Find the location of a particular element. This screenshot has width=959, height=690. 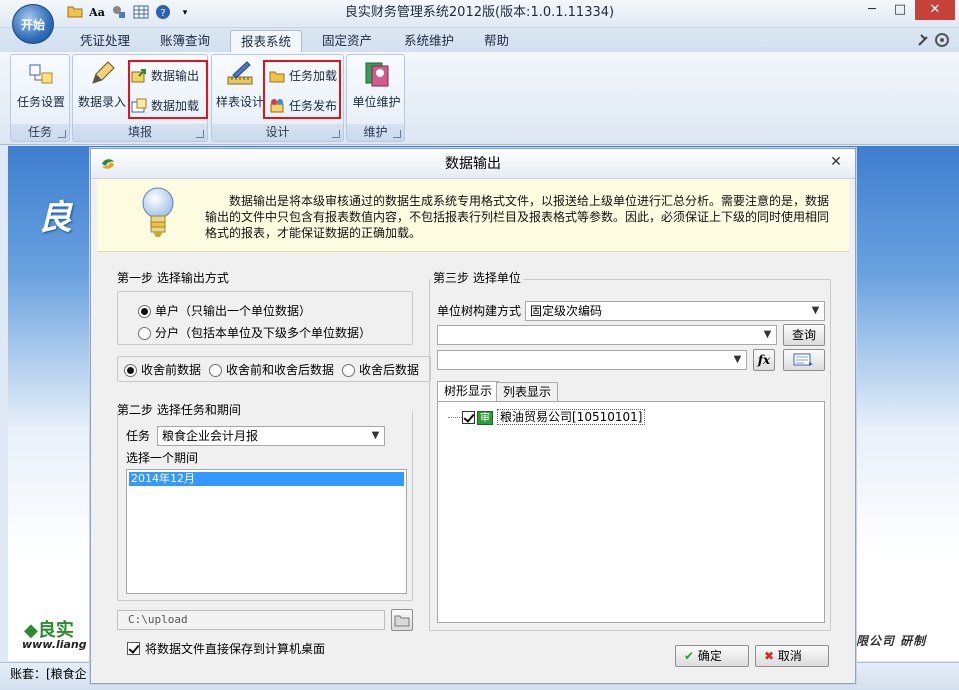

tab-assets: 固定资产 is located at coordinates (347, 41).